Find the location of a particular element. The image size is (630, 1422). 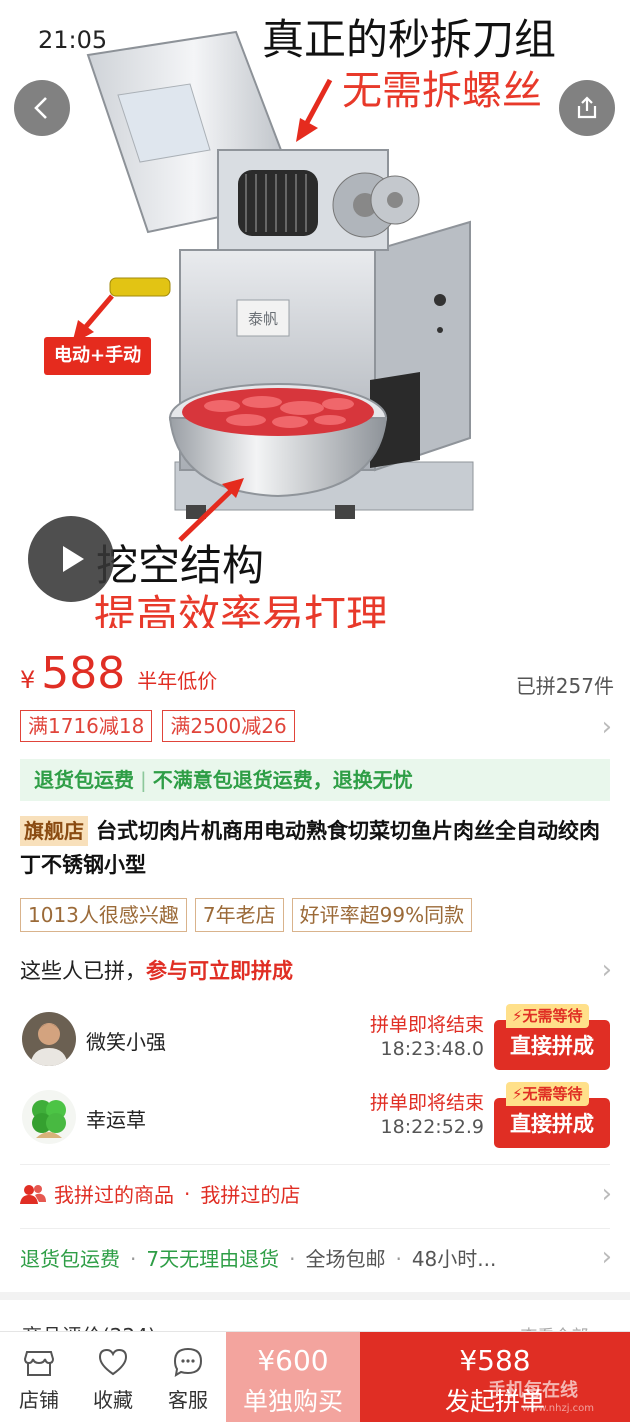

buy-alone-label: 单独购买 is located at coordinates (292, 1401).